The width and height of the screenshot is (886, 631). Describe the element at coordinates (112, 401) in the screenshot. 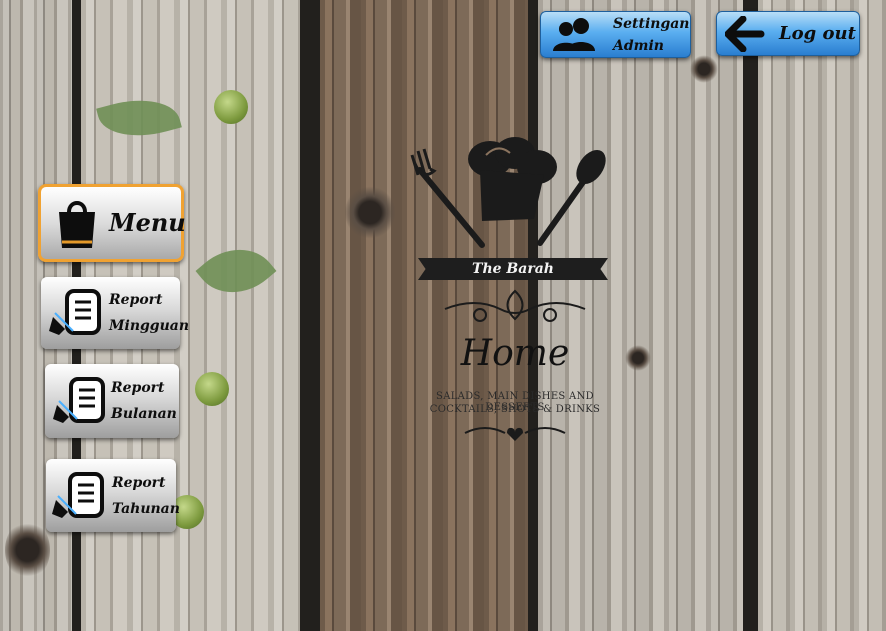

I see `report-monthly-button: Report Bulanan` at that location.